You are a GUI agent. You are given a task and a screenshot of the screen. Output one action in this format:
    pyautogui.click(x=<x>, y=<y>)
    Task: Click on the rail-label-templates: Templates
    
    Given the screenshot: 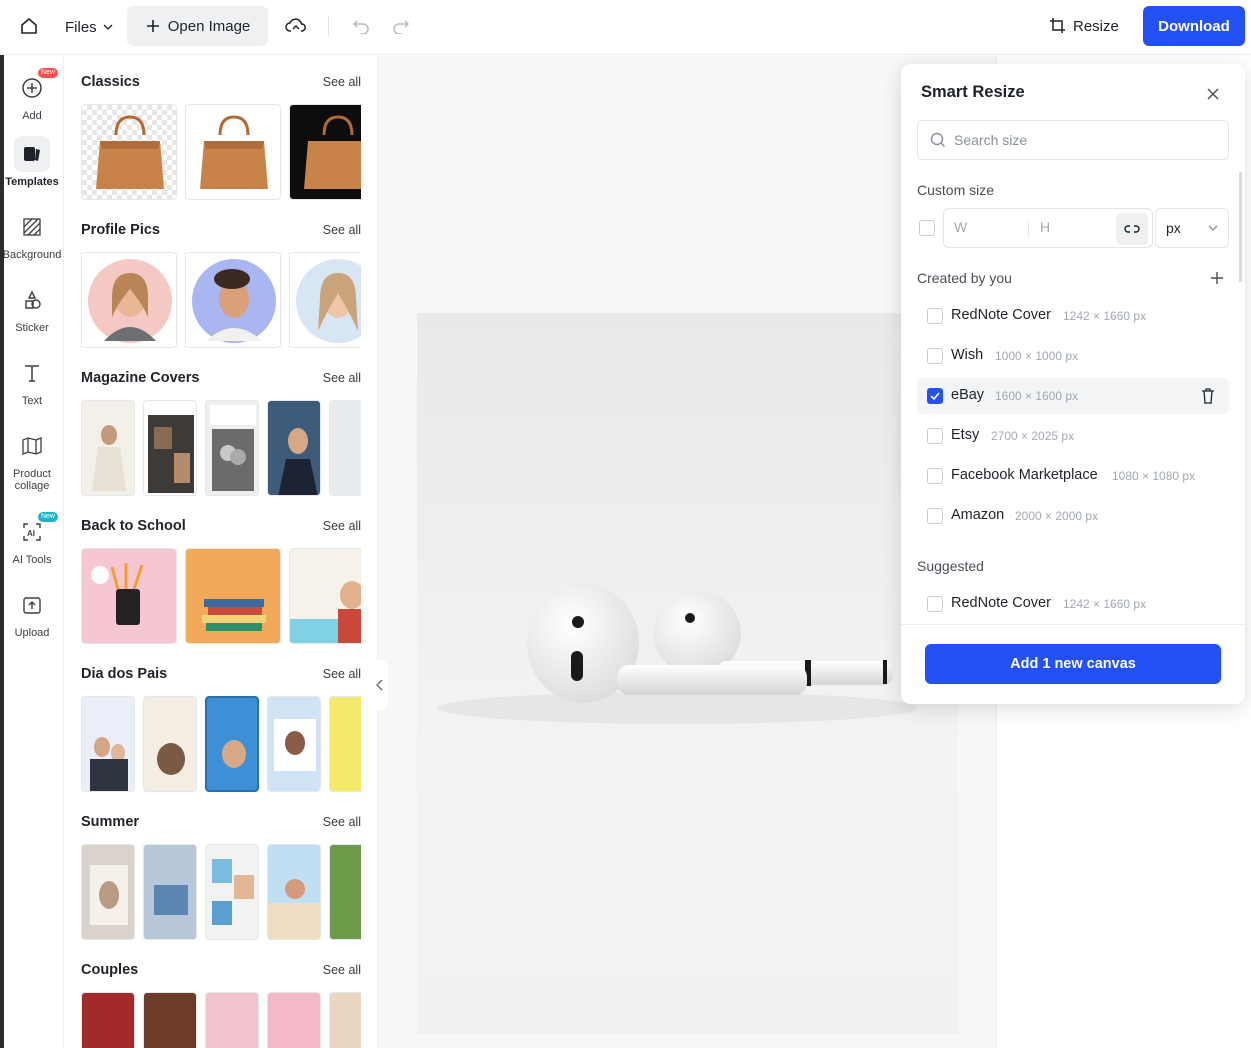 What is the action you would take?
    pyautogui.click(x=32, y=182)
    